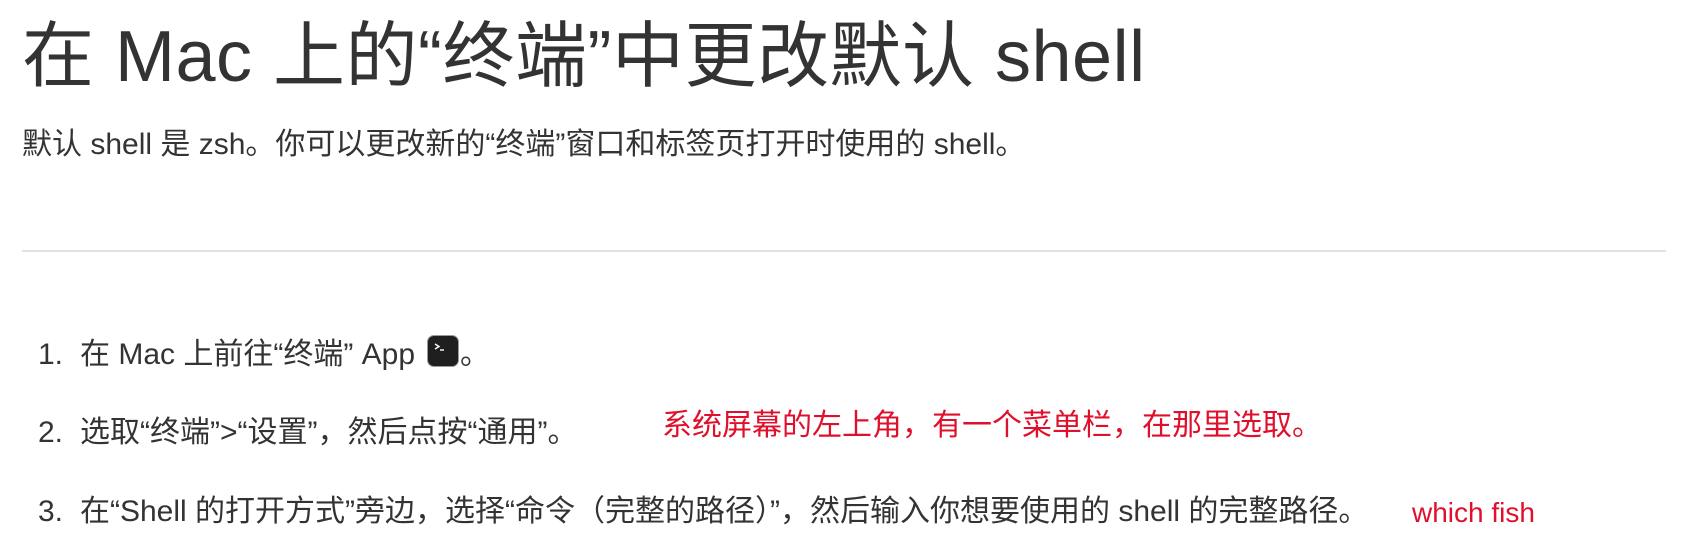 This screenshot has height=554, width=1686. Describe the element at coordinates (248, 354) in the screenshot. I see `step-text: 在 Mac 上前往“终端” App` at that location.